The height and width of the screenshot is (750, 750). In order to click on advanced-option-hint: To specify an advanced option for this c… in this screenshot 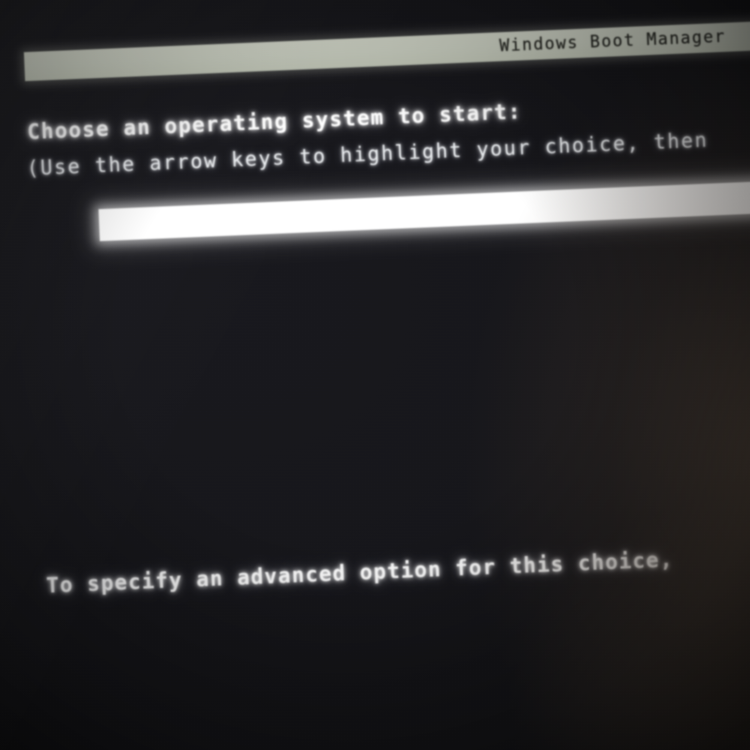, I will do `click(359, 572)`.